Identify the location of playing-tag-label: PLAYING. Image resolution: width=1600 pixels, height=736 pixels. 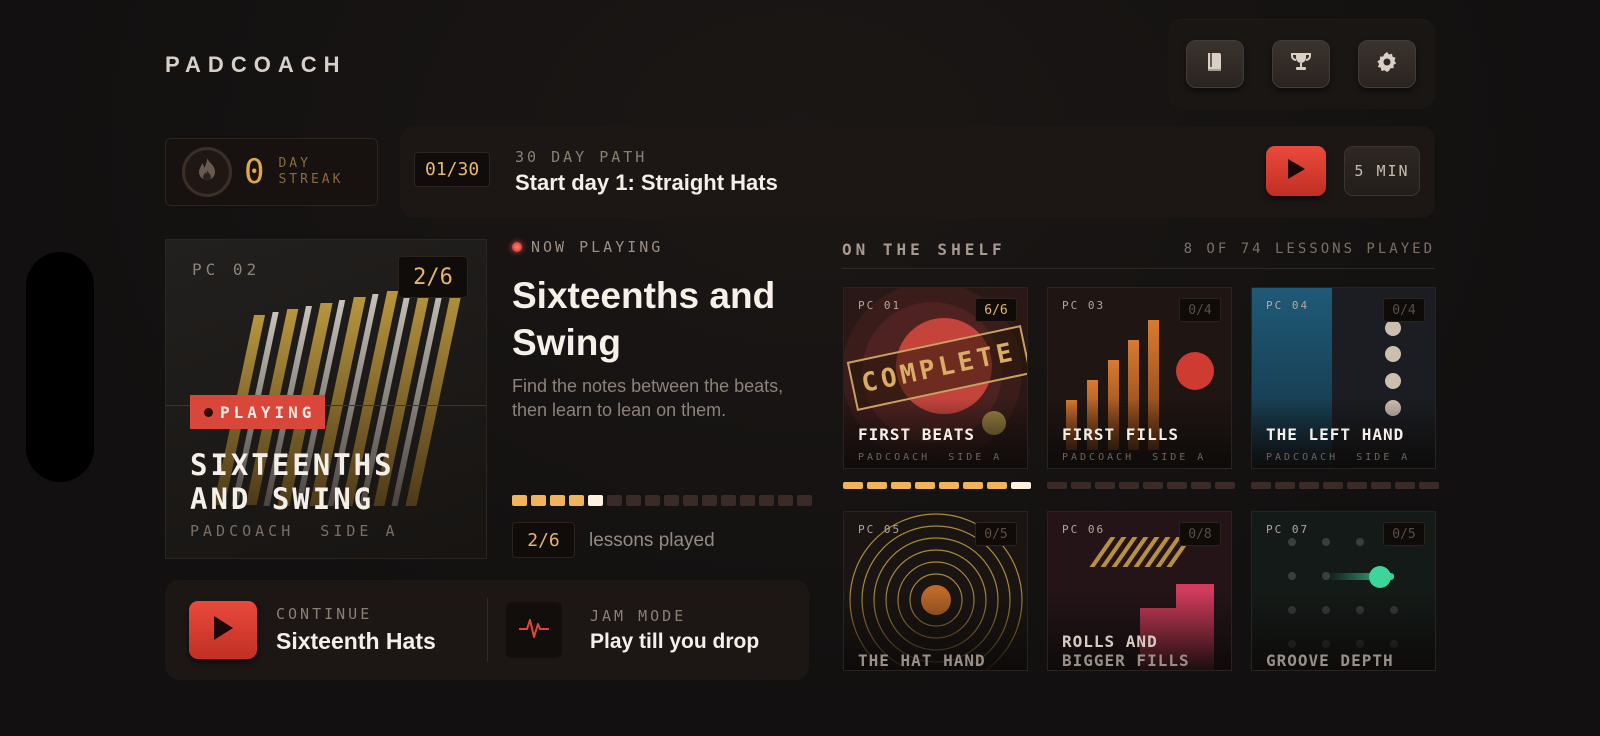
(268, 412).